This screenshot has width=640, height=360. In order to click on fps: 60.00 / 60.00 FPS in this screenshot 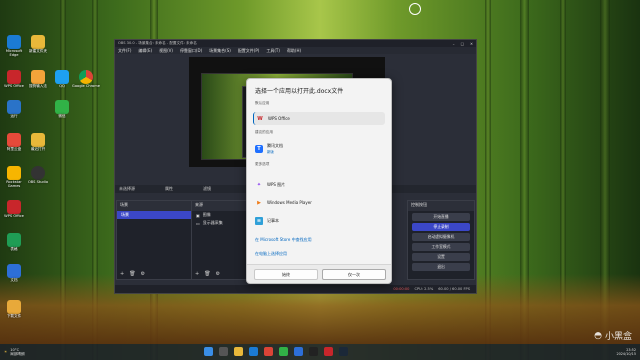, I will do `click(454, 289)`.